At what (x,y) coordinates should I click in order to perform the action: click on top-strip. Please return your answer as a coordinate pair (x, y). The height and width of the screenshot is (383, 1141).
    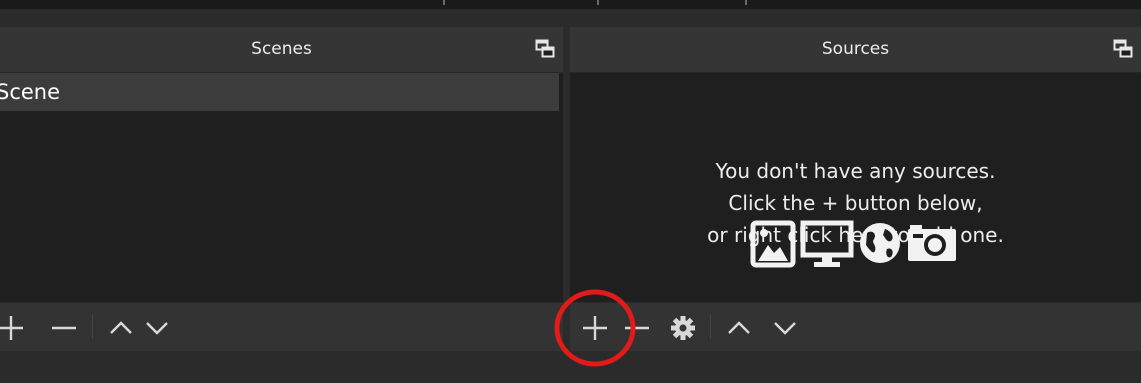
    Looking at the image, I should click on (570, 4).